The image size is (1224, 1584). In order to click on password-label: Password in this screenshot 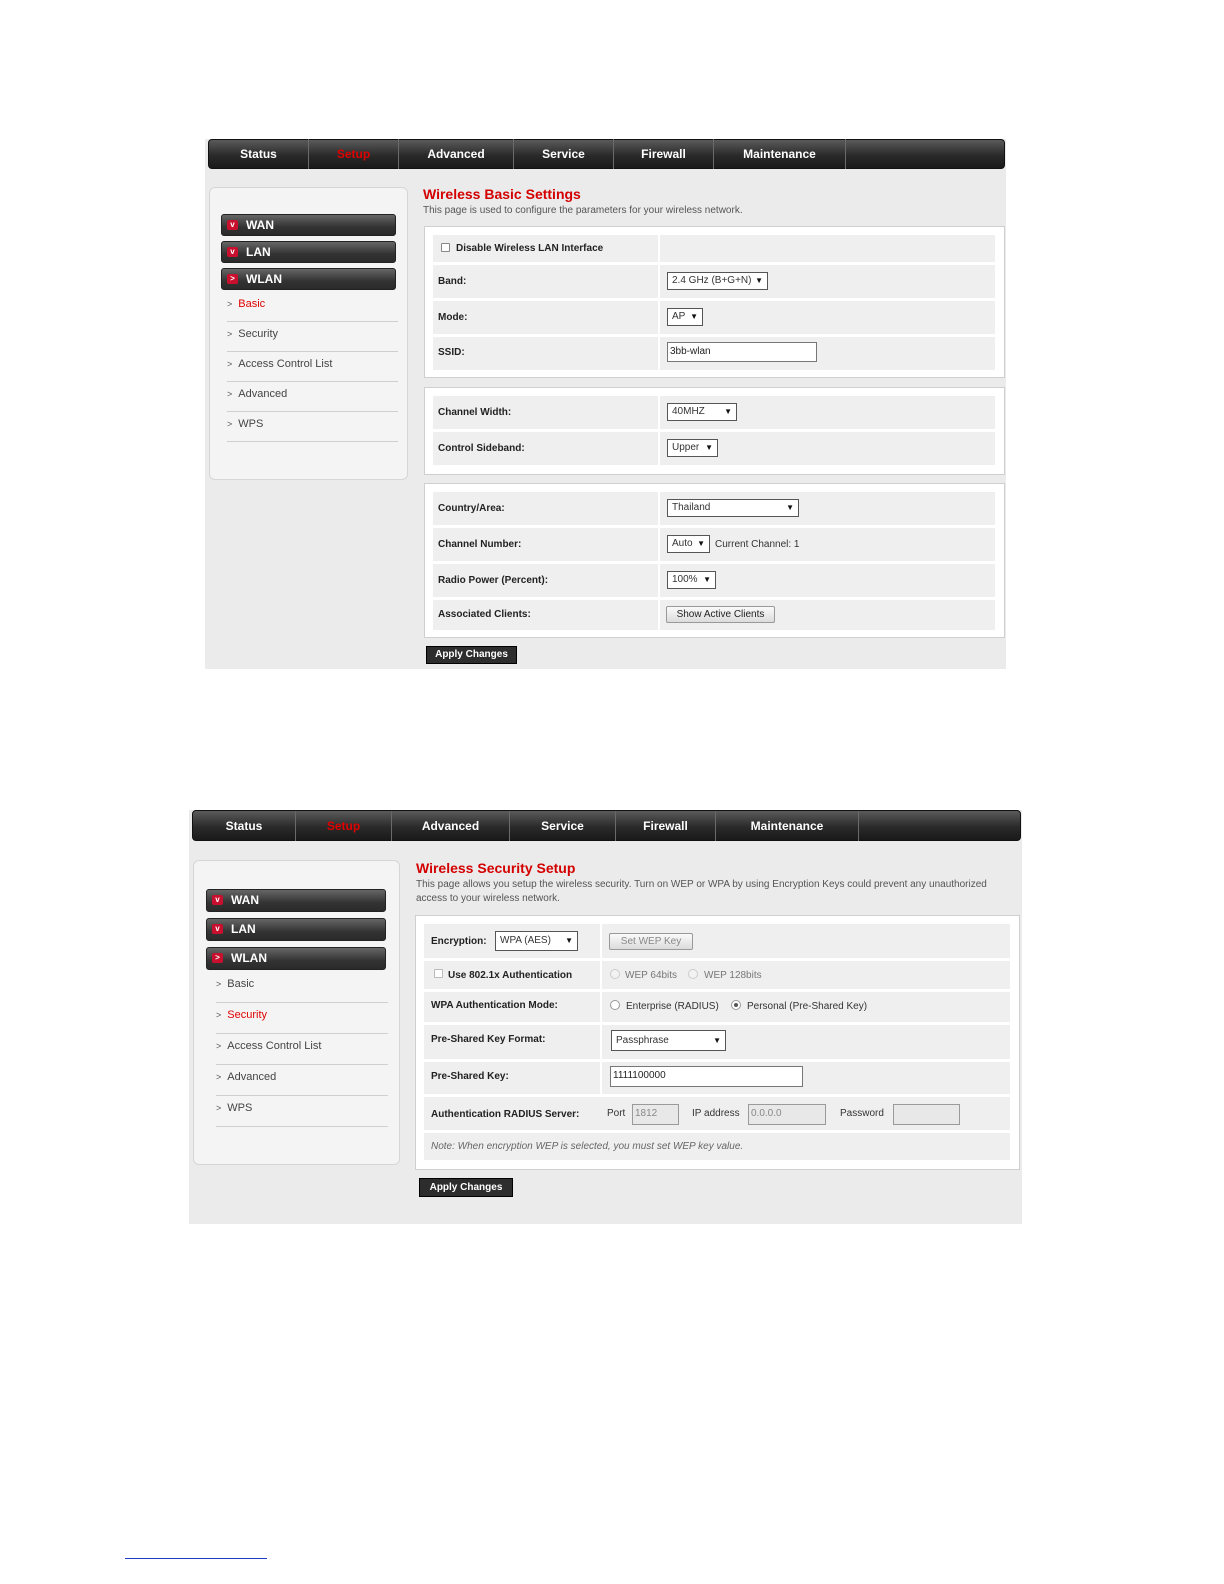, I will do `click(862, 1113)`.